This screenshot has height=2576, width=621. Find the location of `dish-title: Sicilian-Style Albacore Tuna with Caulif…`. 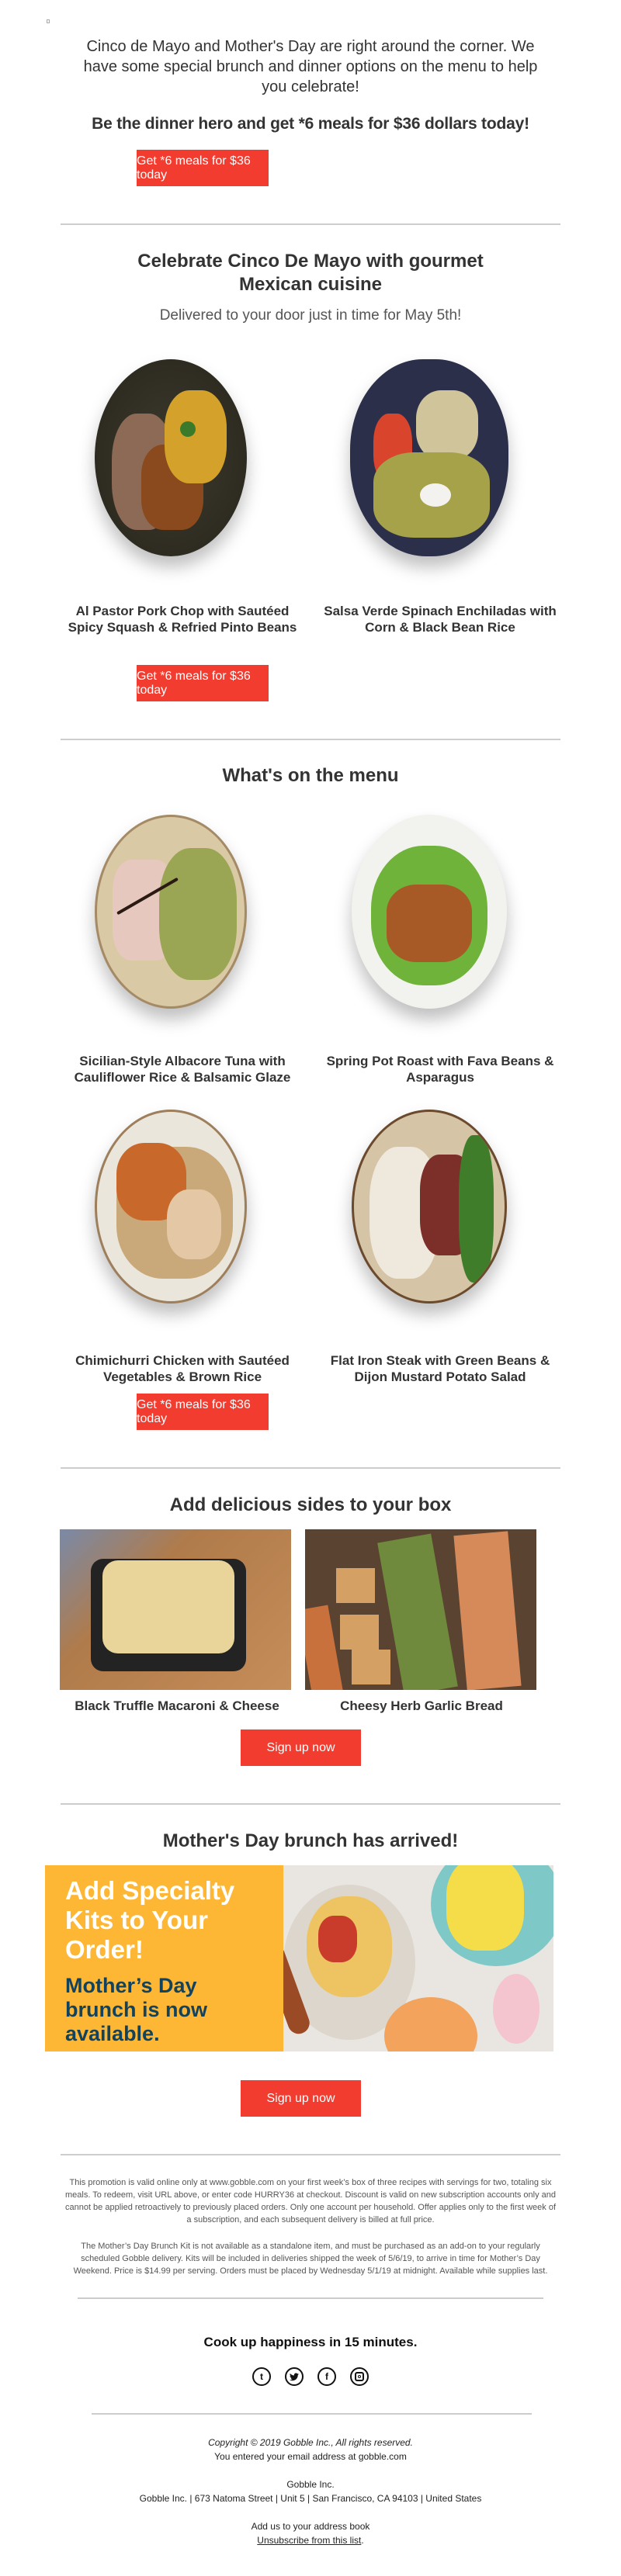

dish-title: Sicilian-Style Albacore Tuna with Caulif… is located at coordinates (182, 1069).